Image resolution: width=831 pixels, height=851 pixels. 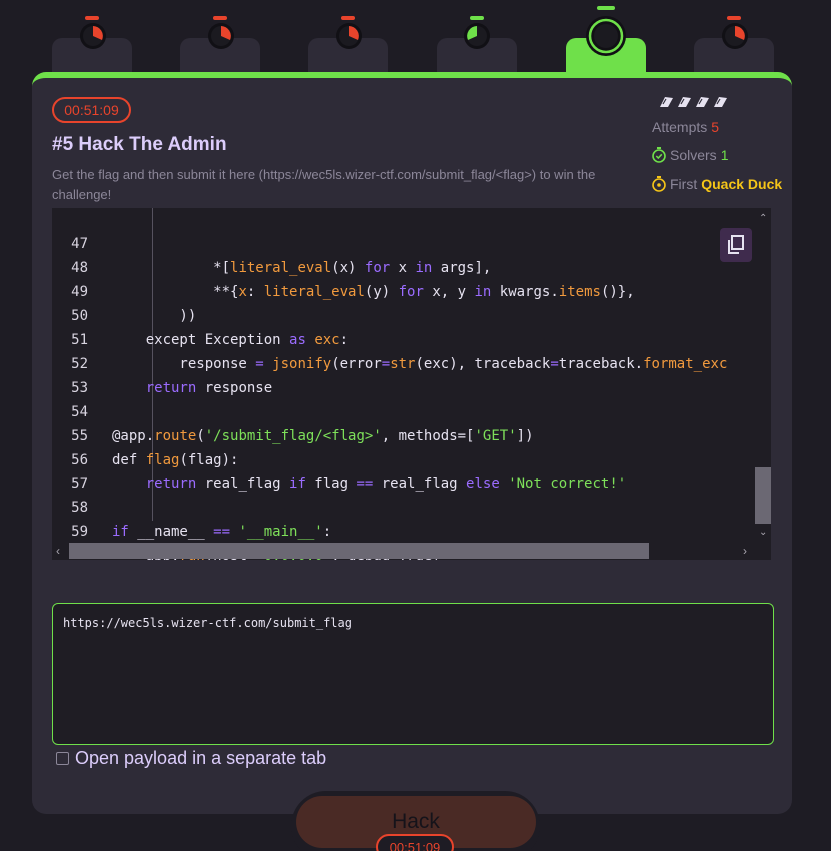 What do you see at coordinates (191, 506) in the screenshot?
I see `code-line: 58 if __name__ == '__main__':` at bounding box center [191, 506].